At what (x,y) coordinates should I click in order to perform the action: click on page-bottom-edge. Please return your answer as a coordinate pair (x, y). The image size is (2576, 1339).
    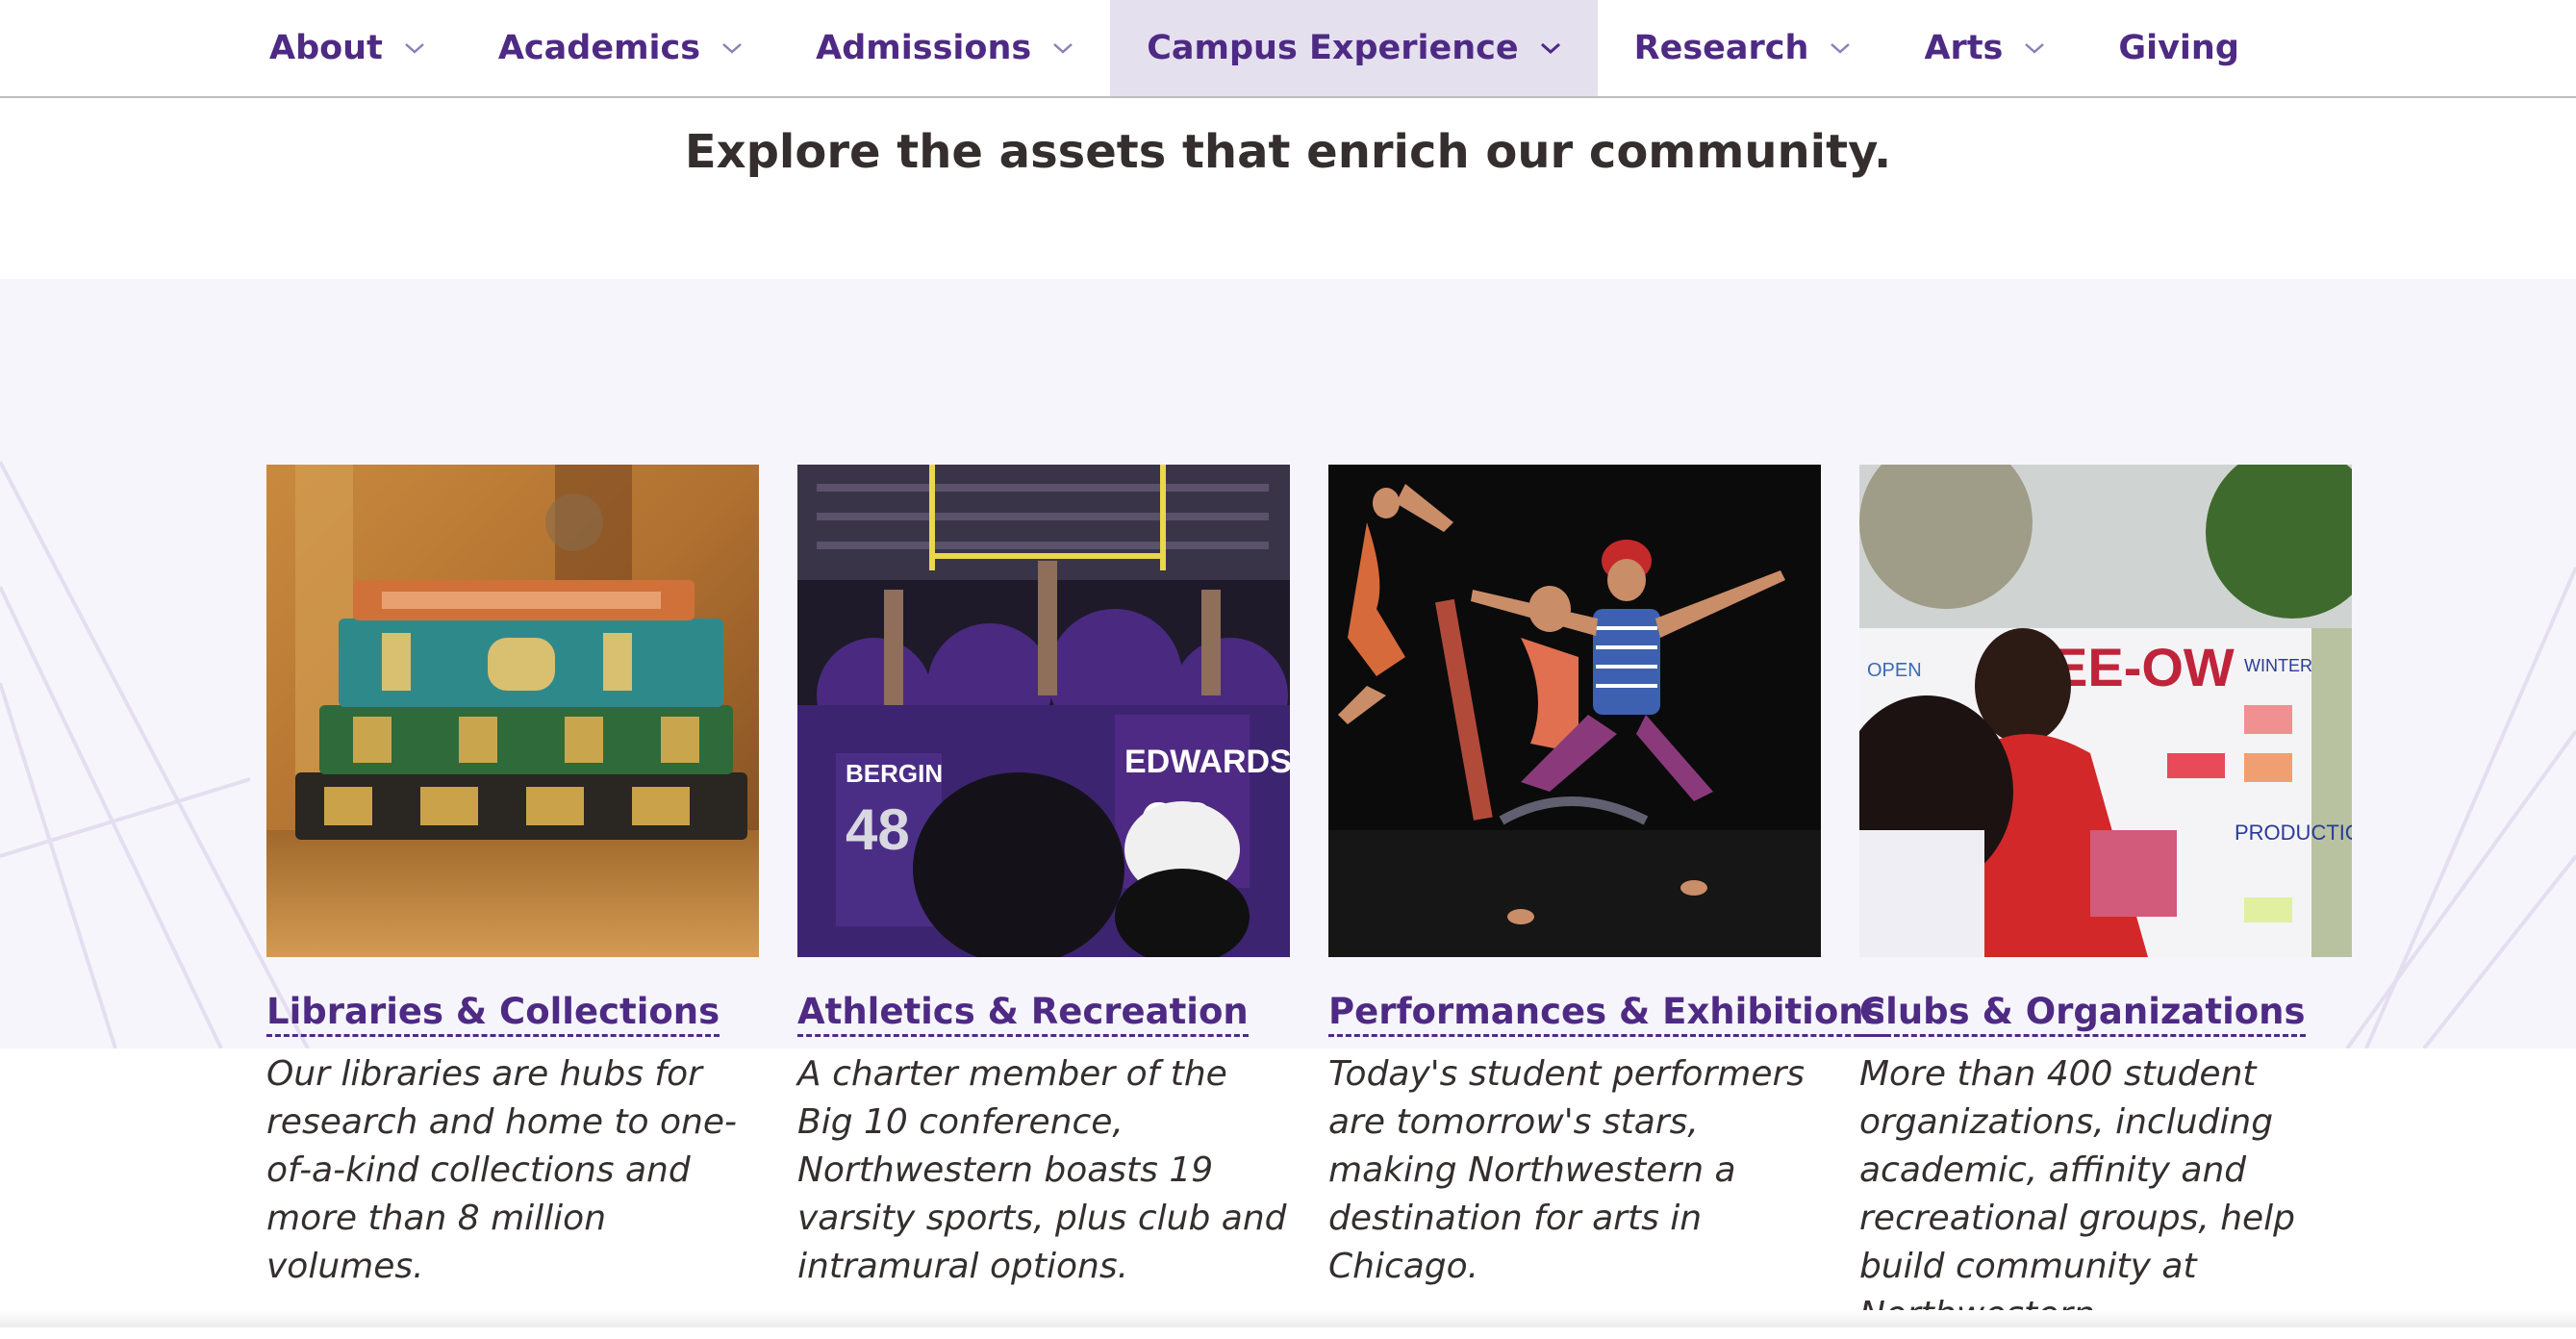
    Looking at the image, I should click on (1288, 1319).